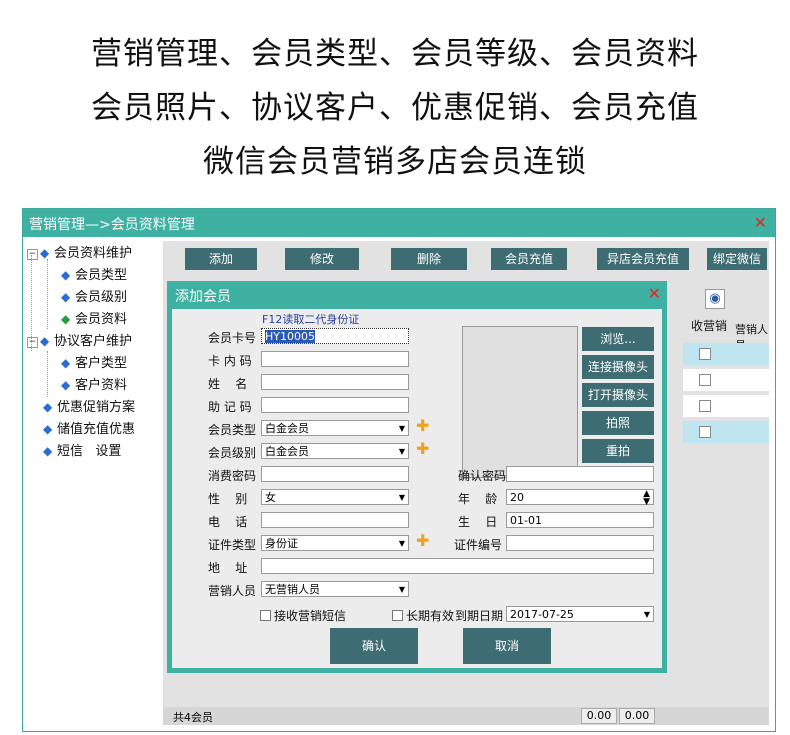  What do you see at coordinates (478, 522) in the screenshot?
I see `birthday-label: 生 日` at bounding box center [478, 522].